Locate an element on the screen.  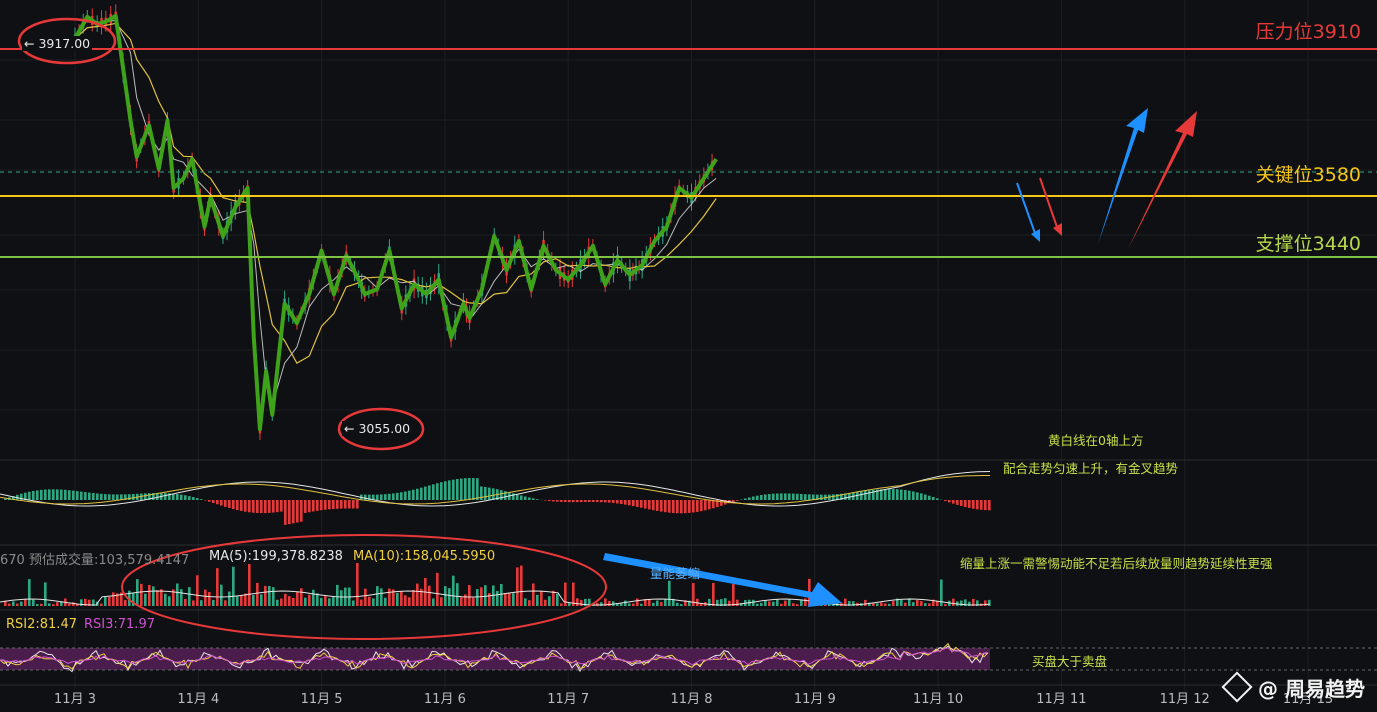
x-tick-label: 11月 11 is located at coordinates (1061, 699).